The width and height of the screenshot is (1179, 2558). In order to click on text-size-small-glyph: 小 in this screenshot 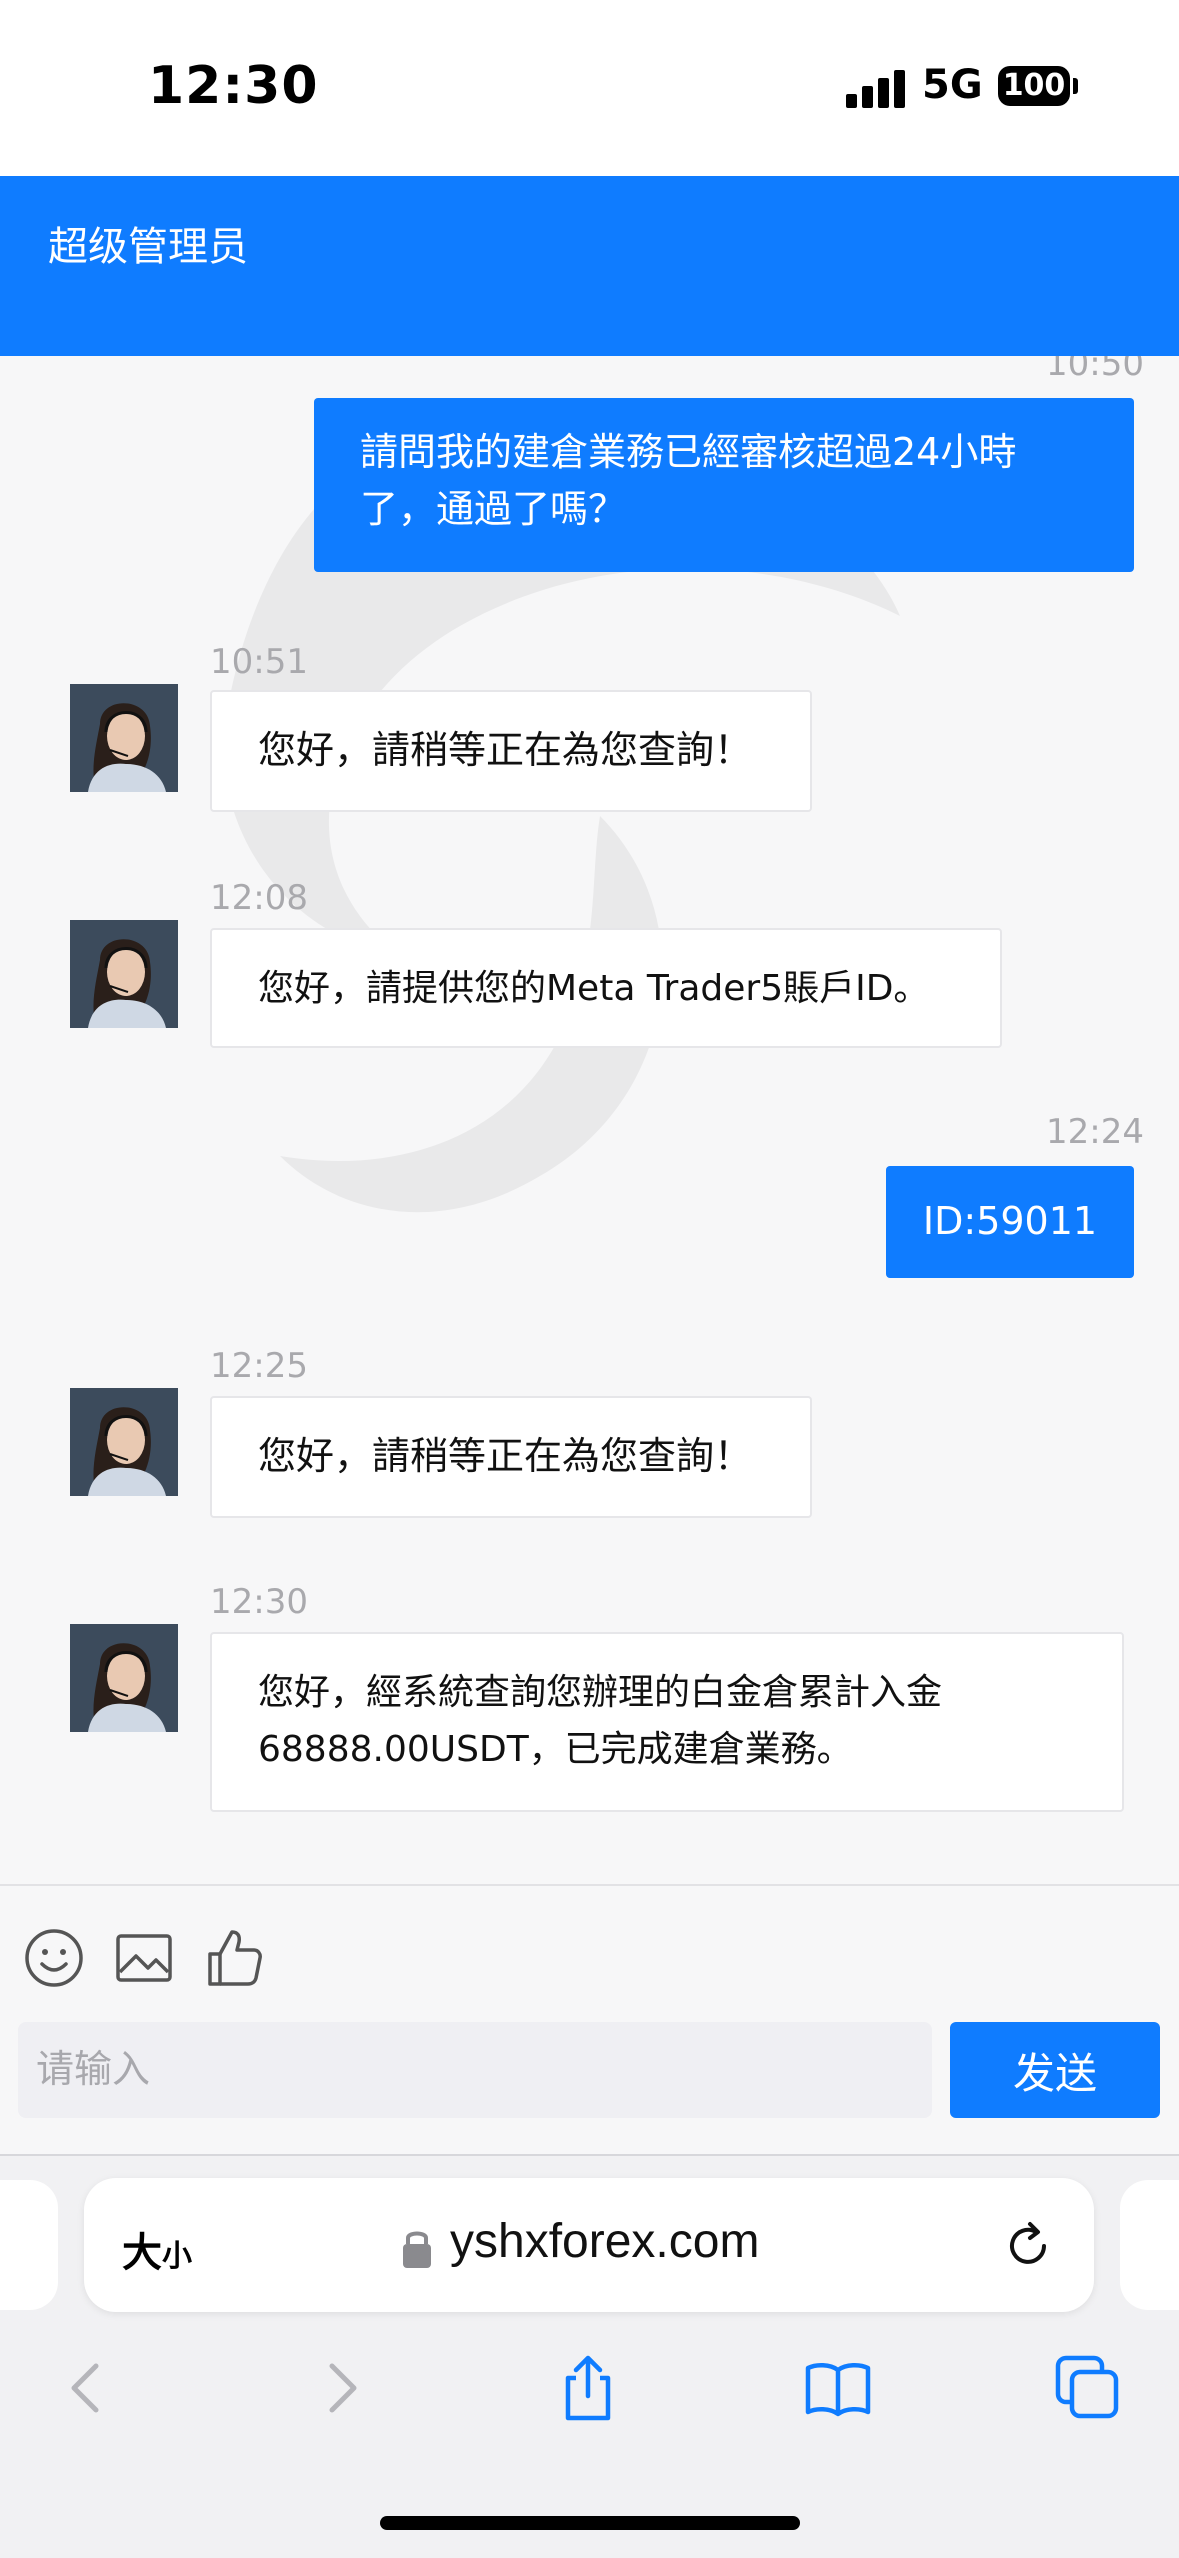, I will do `click(177, 2256)`.